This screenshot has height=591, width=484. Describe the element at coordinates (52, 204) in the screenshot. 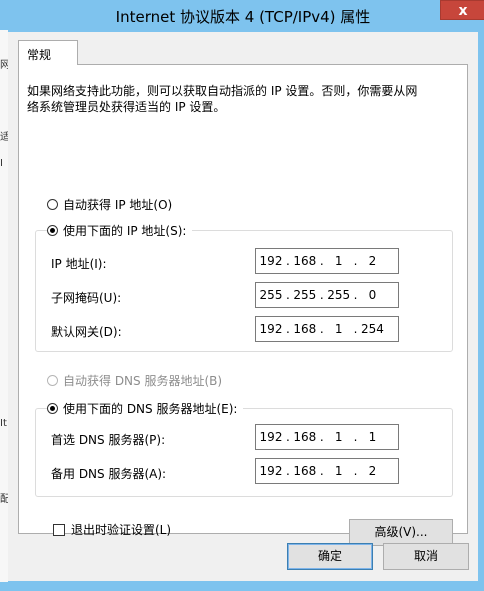

I see `radio-auto-ip-indicator` at that location.